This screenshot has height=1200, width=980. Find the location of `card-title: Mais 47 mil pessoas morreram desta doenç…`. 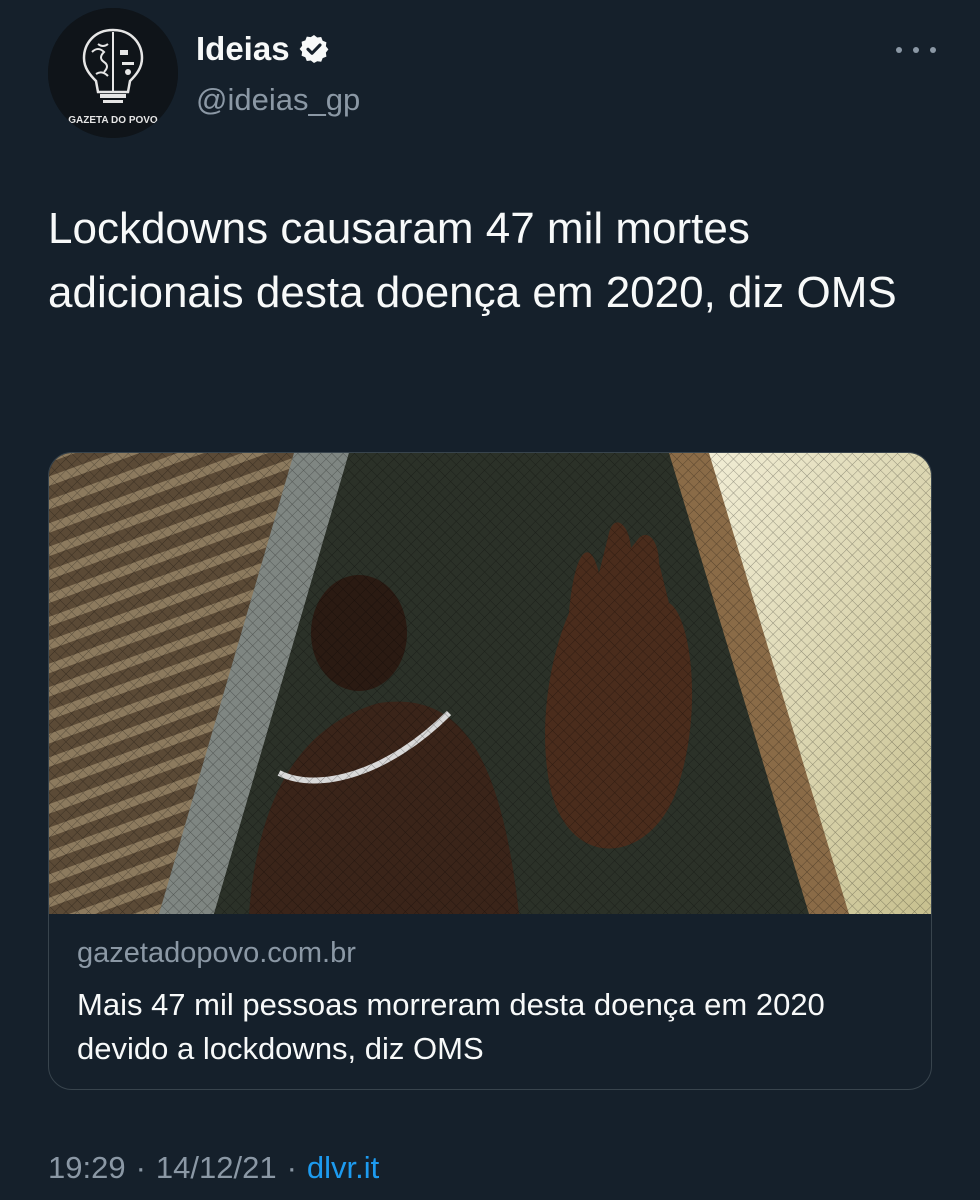

card-title: Mais 47 mil pessoas morreram desta doenç… is located at coordinates (451, 1026).